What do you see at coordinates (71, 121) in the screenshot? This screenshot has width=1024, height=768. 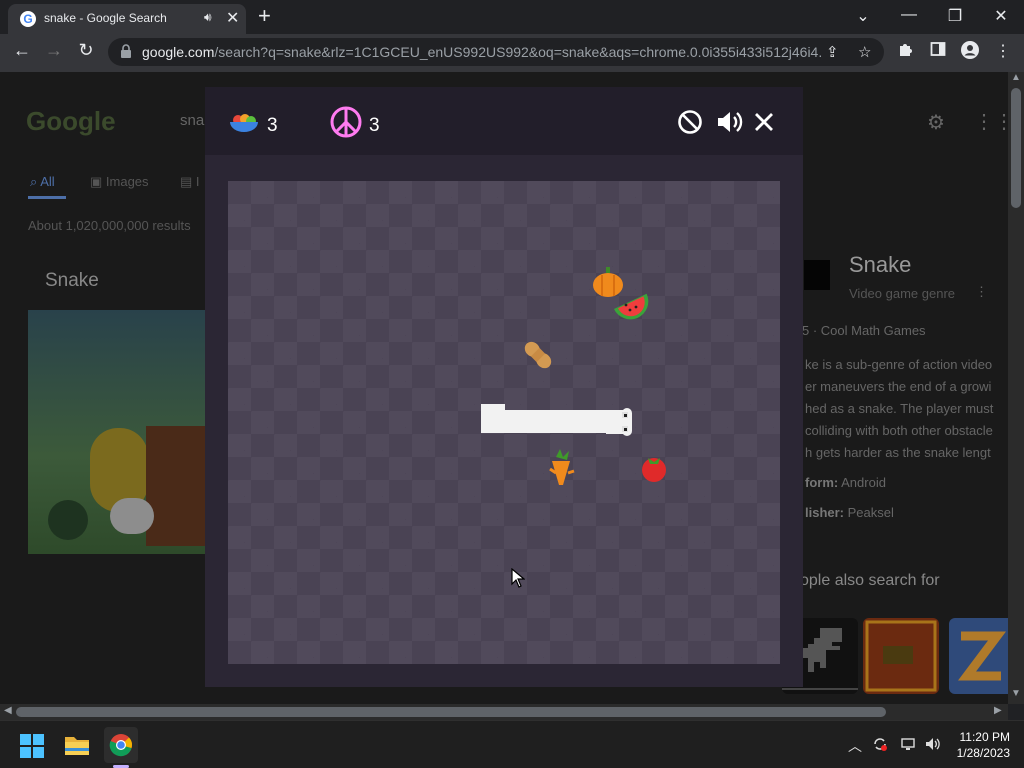 I see `google-logo: Google` at bounding box center [71, 121].